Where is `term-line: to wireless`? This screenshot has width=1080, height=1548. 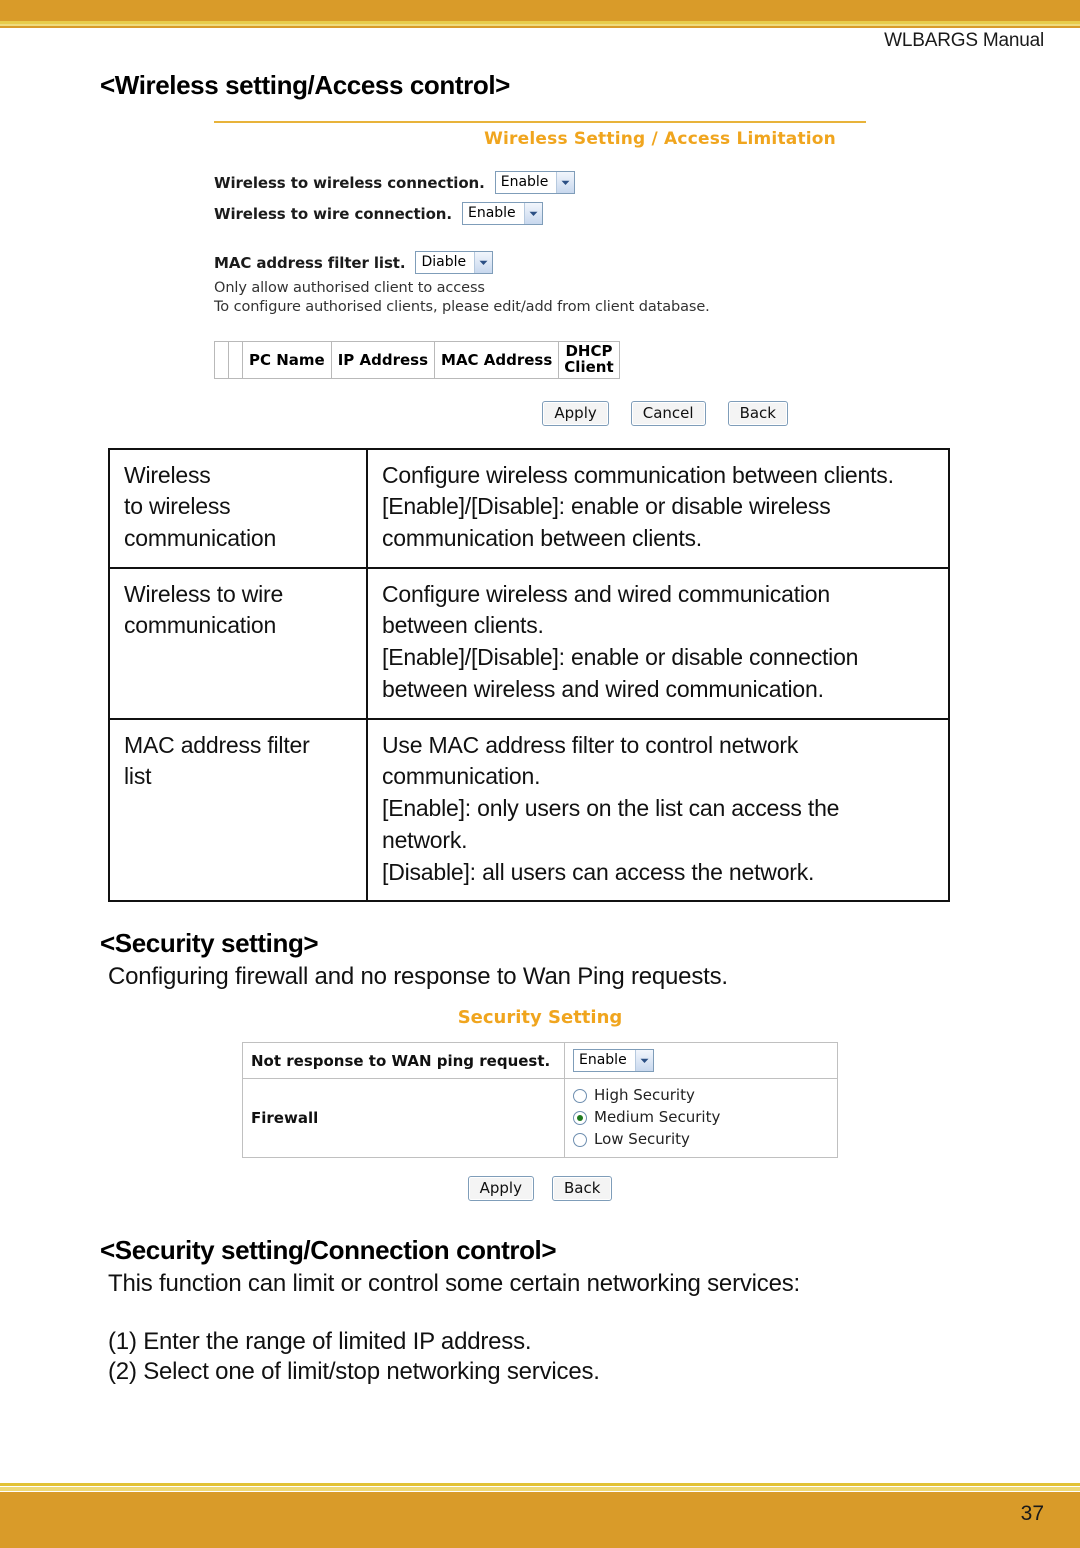 term-line: to wireless is located at coordinates (177, 506).